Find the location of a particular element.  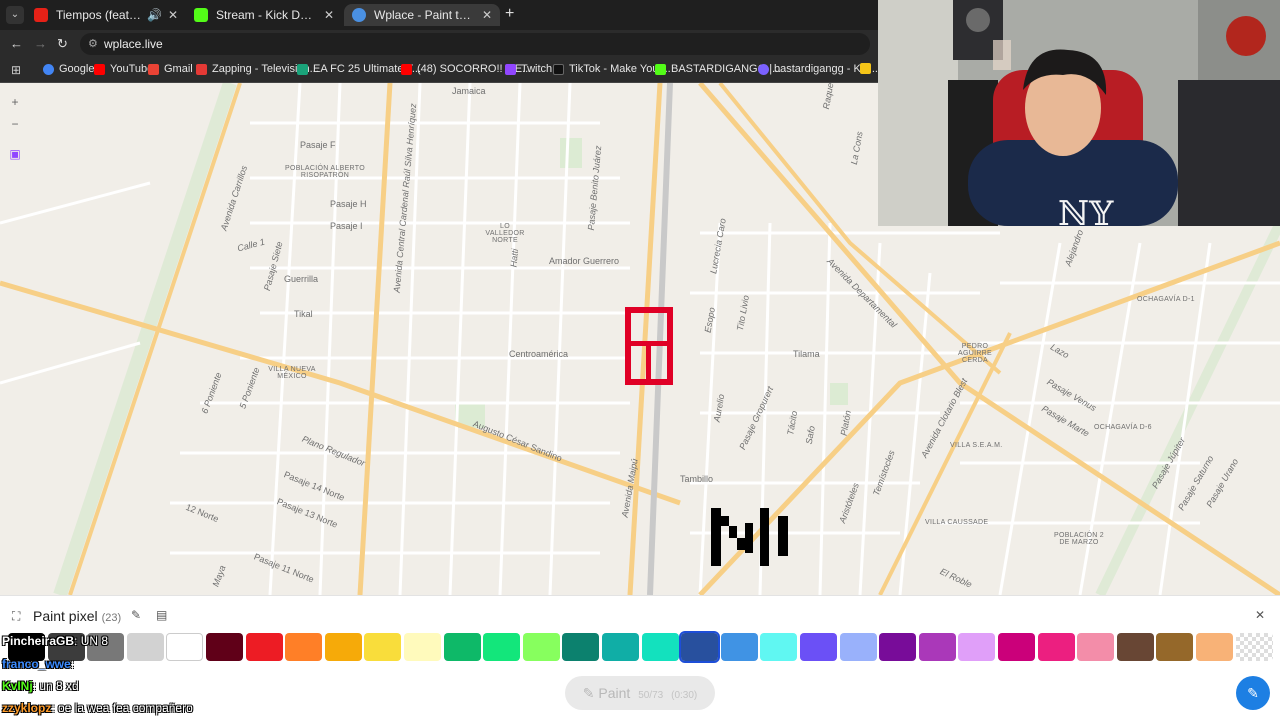

zoom-out-icon: − is located at coordinates (15, 124).